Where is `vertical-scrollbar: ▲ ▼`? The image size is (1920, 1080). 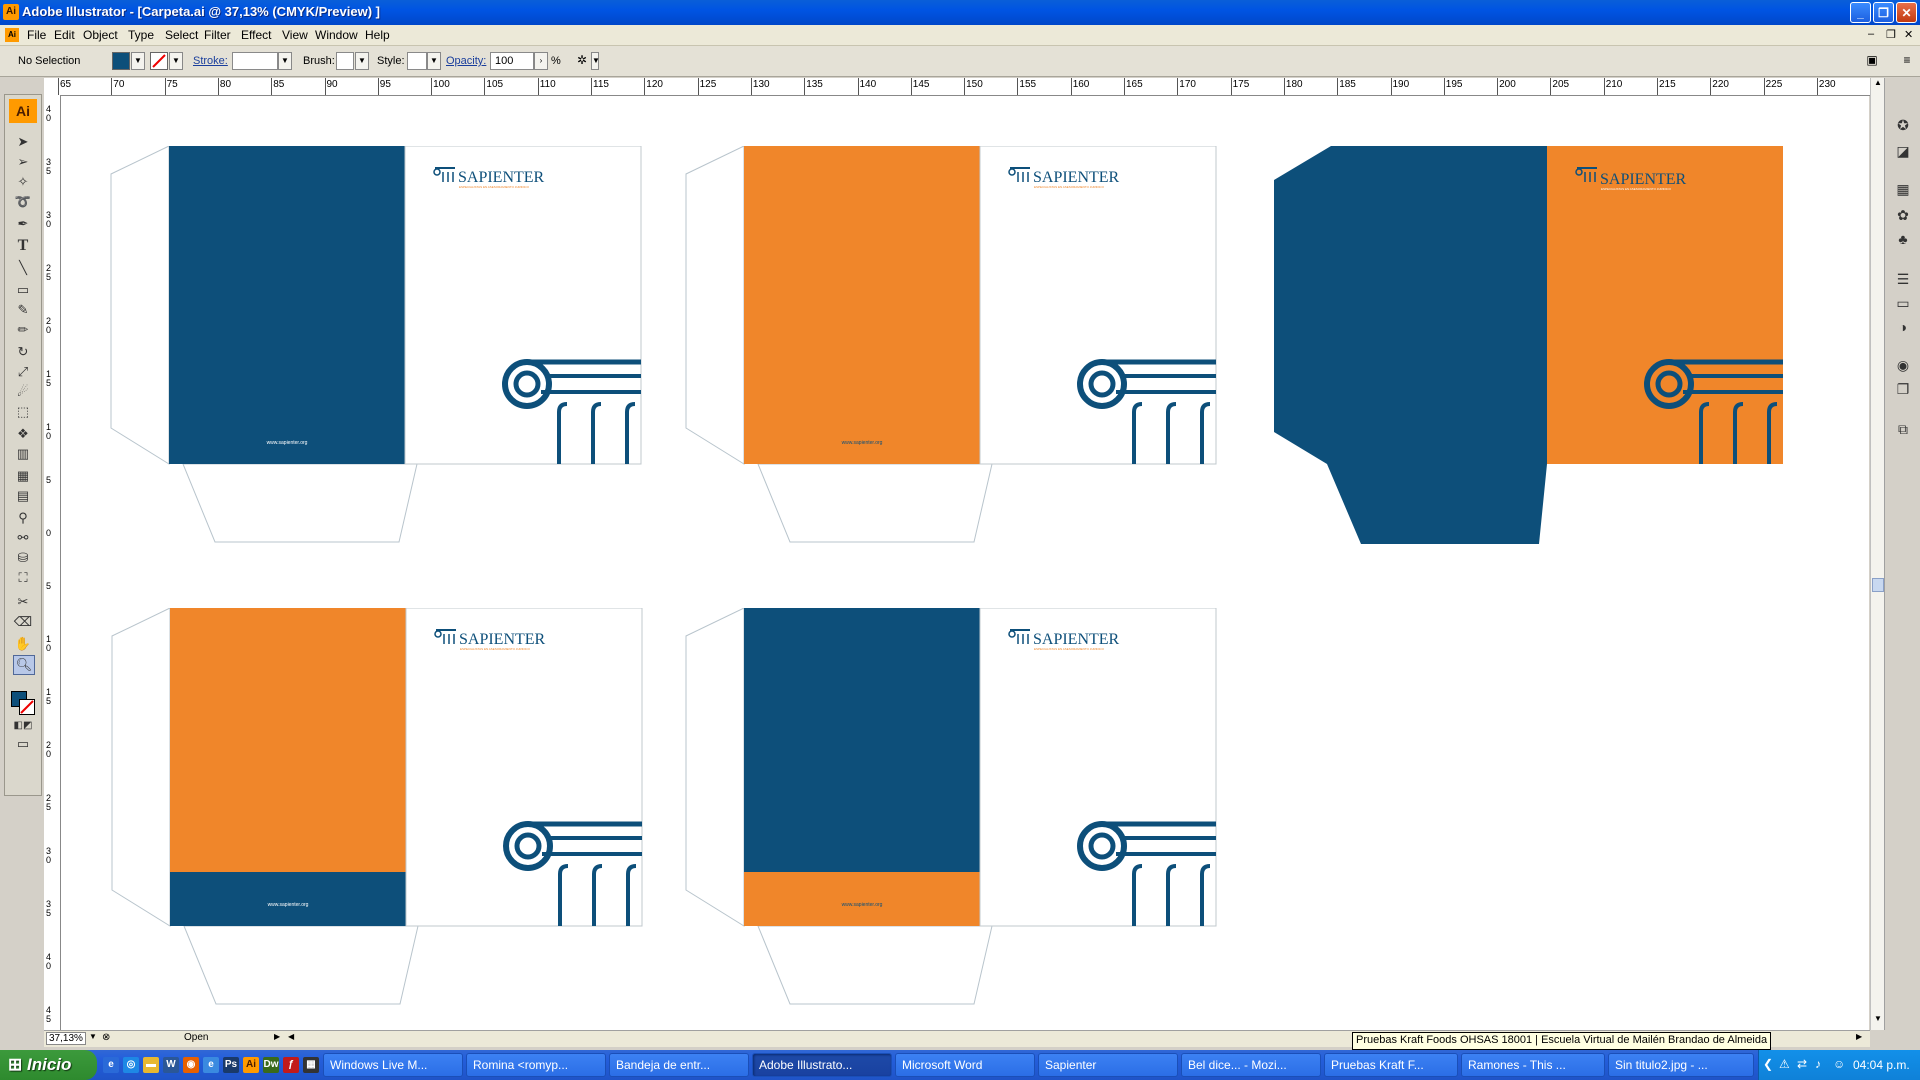 vertical-scrollbar: ▲ ▼ is located at coordinates (1877, 554).